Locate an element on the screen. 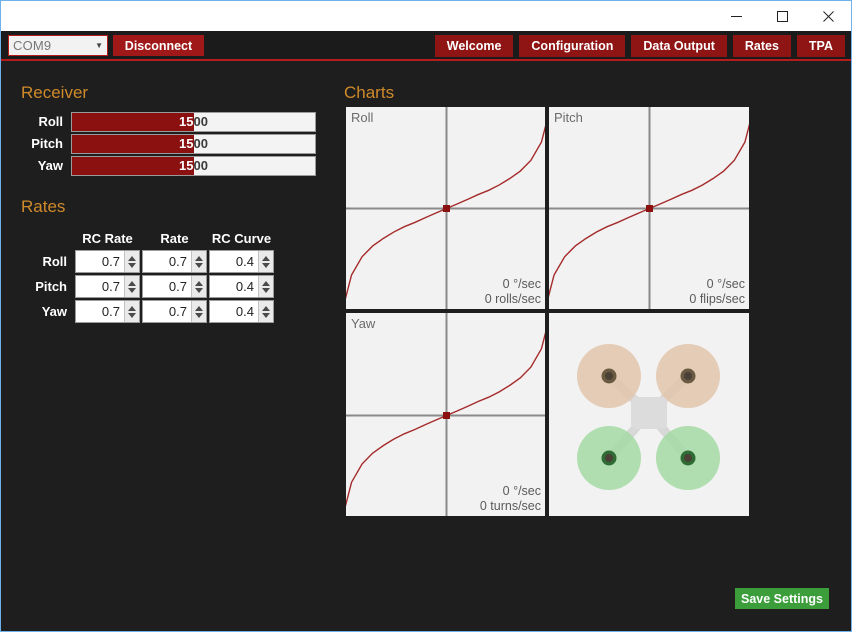 Image resolution: width=852 pixels, height=632 pixels. rates-yaw-rc-curve-input: 0.4 is located at coordinates (241, 311).